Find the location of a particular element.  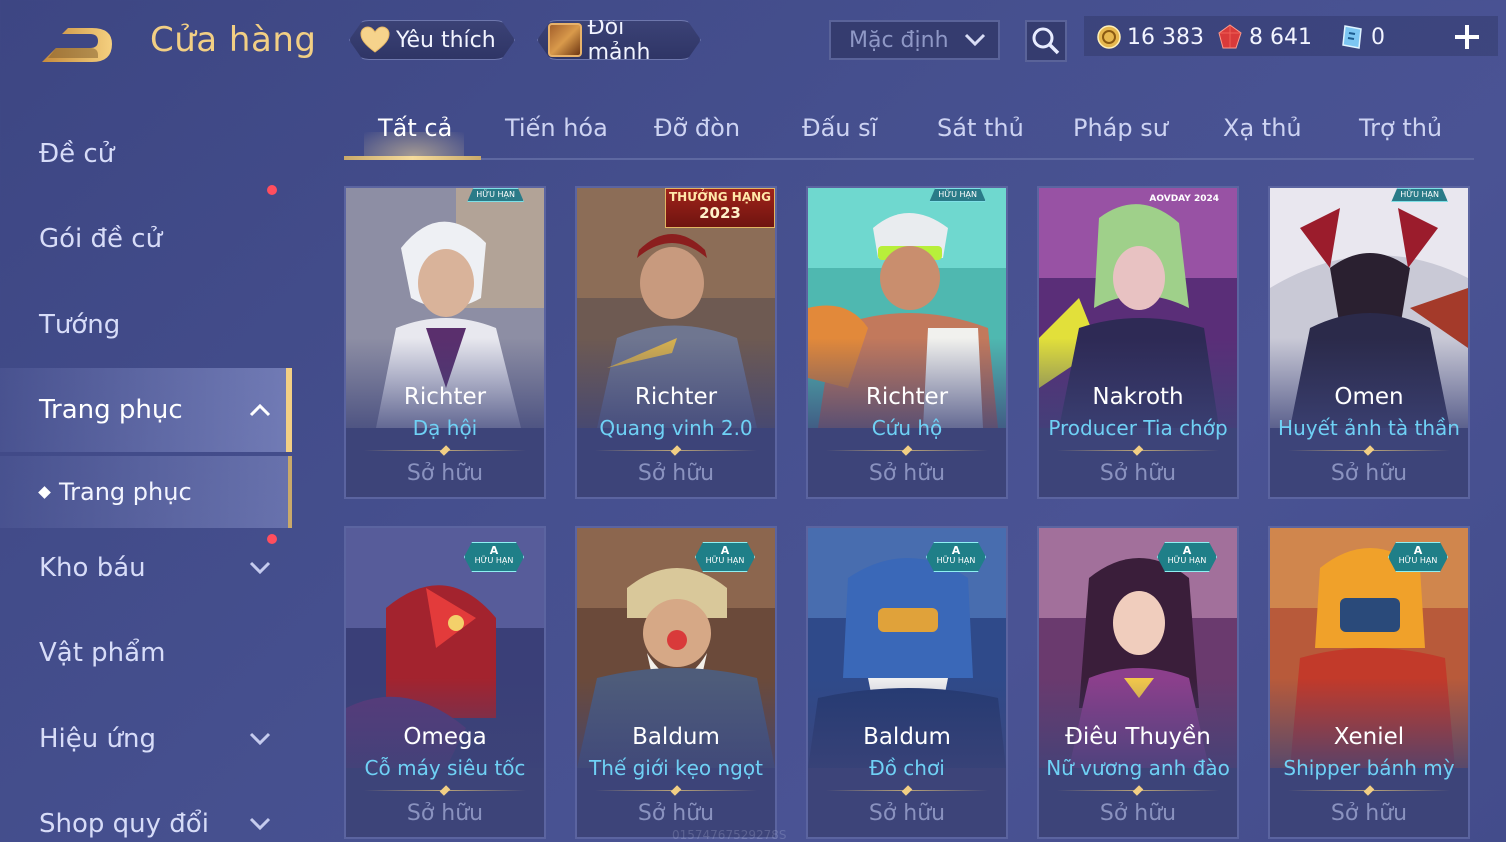

rank-reward-badge: THƯỞNG HẠNG 2023 is located at coordinates (720, 208).